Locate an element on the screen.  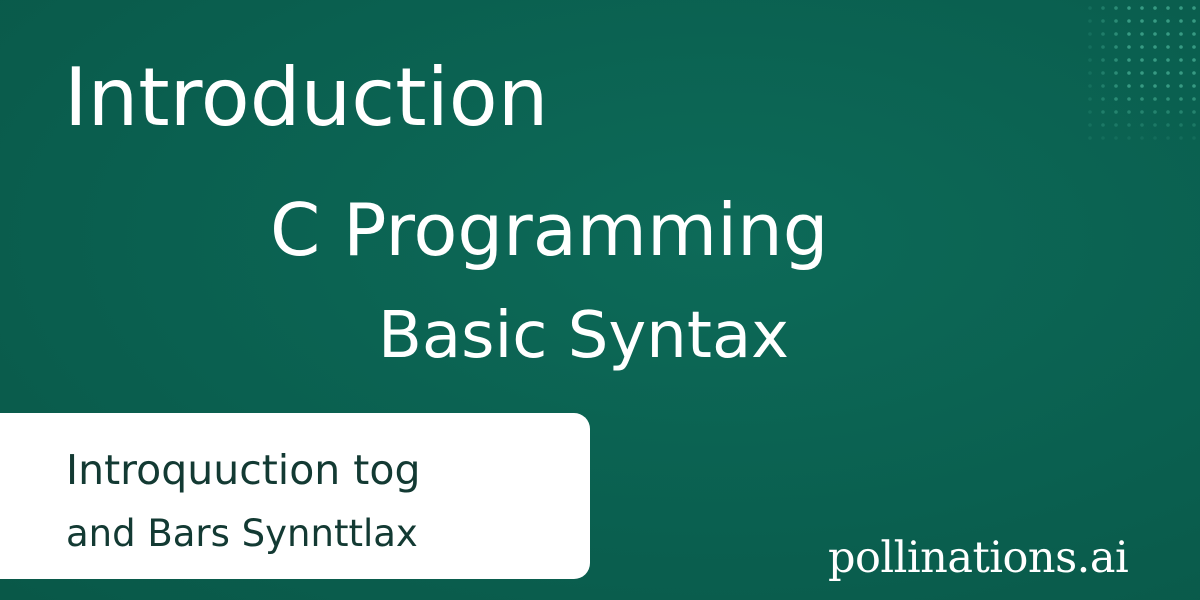
watermark-text: pollinations.ai is located at coordinates (978, 558).